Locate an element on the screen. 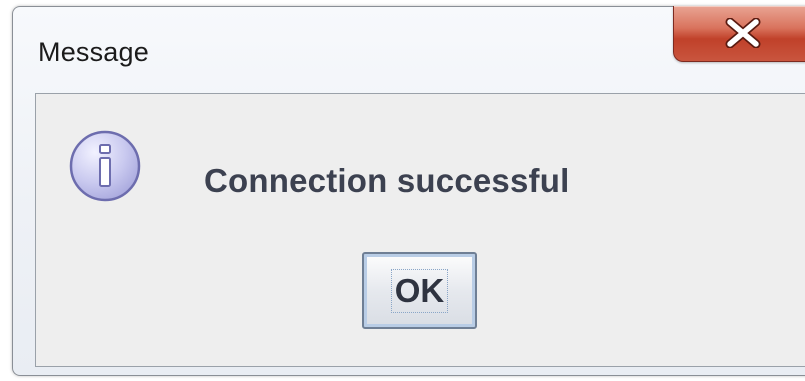 This screenshot has height=381, width=805. ok-button: OK is located at coordinates (419, 290).